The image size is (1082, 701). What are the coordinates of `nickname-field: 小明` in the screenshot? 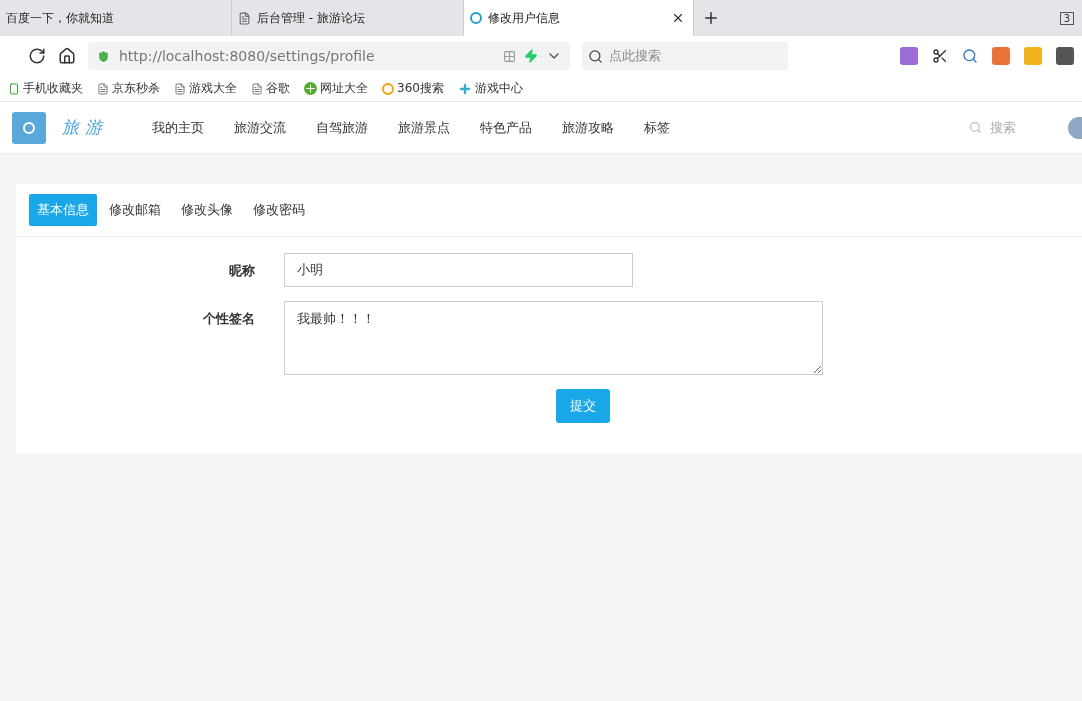 It's located at (458, 270).